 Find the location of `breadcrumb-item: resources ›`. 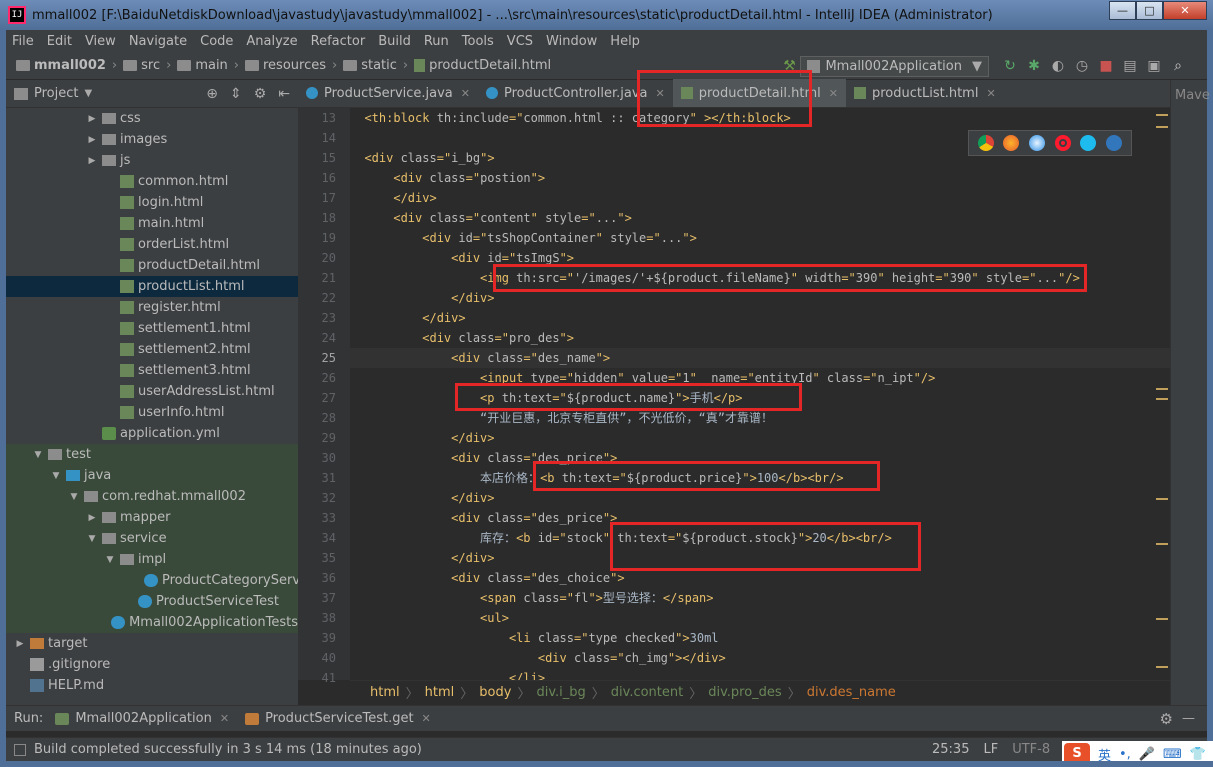

breadcrumb-item: resources › is located at coordinates (291, 65).